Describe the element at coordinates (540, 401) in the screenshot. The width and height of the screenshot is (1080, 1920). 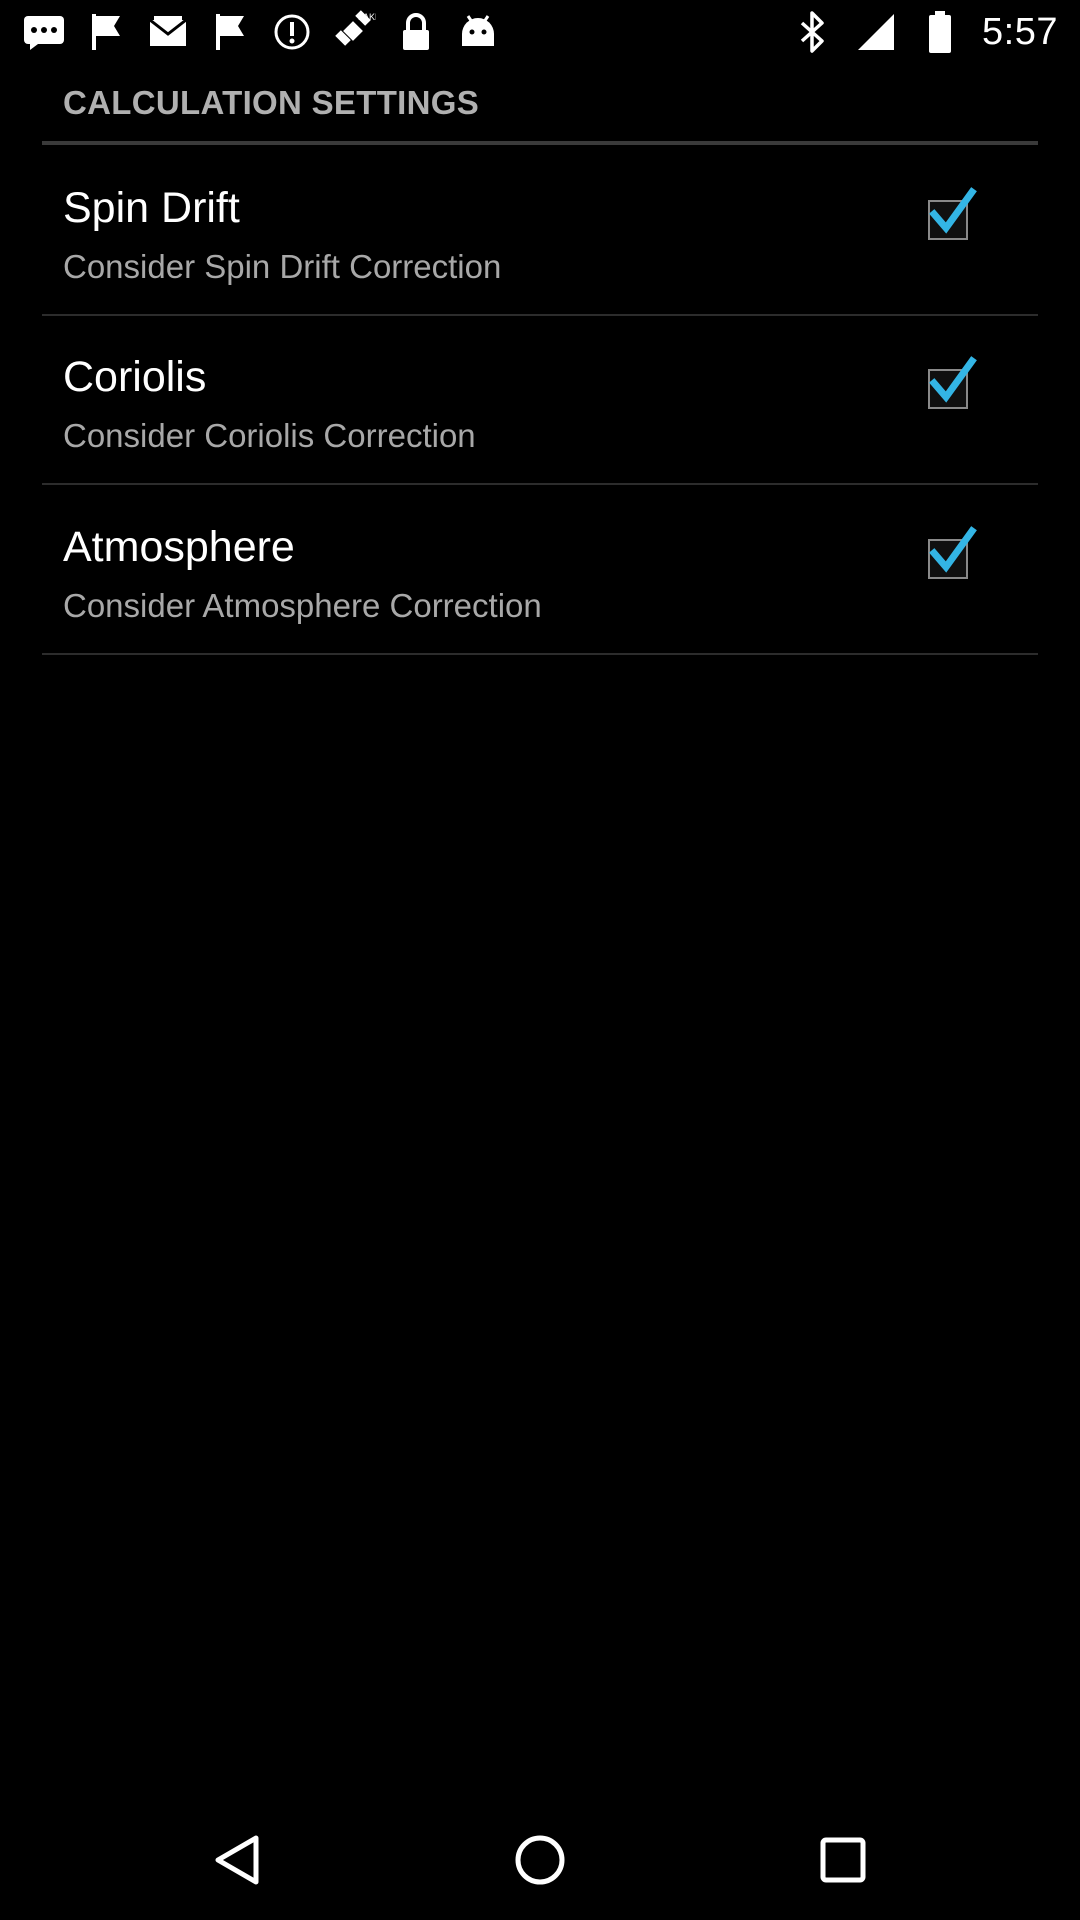
I see `pref-row-coriolis: Coriolis Consider Coriolis Correction` at that location.